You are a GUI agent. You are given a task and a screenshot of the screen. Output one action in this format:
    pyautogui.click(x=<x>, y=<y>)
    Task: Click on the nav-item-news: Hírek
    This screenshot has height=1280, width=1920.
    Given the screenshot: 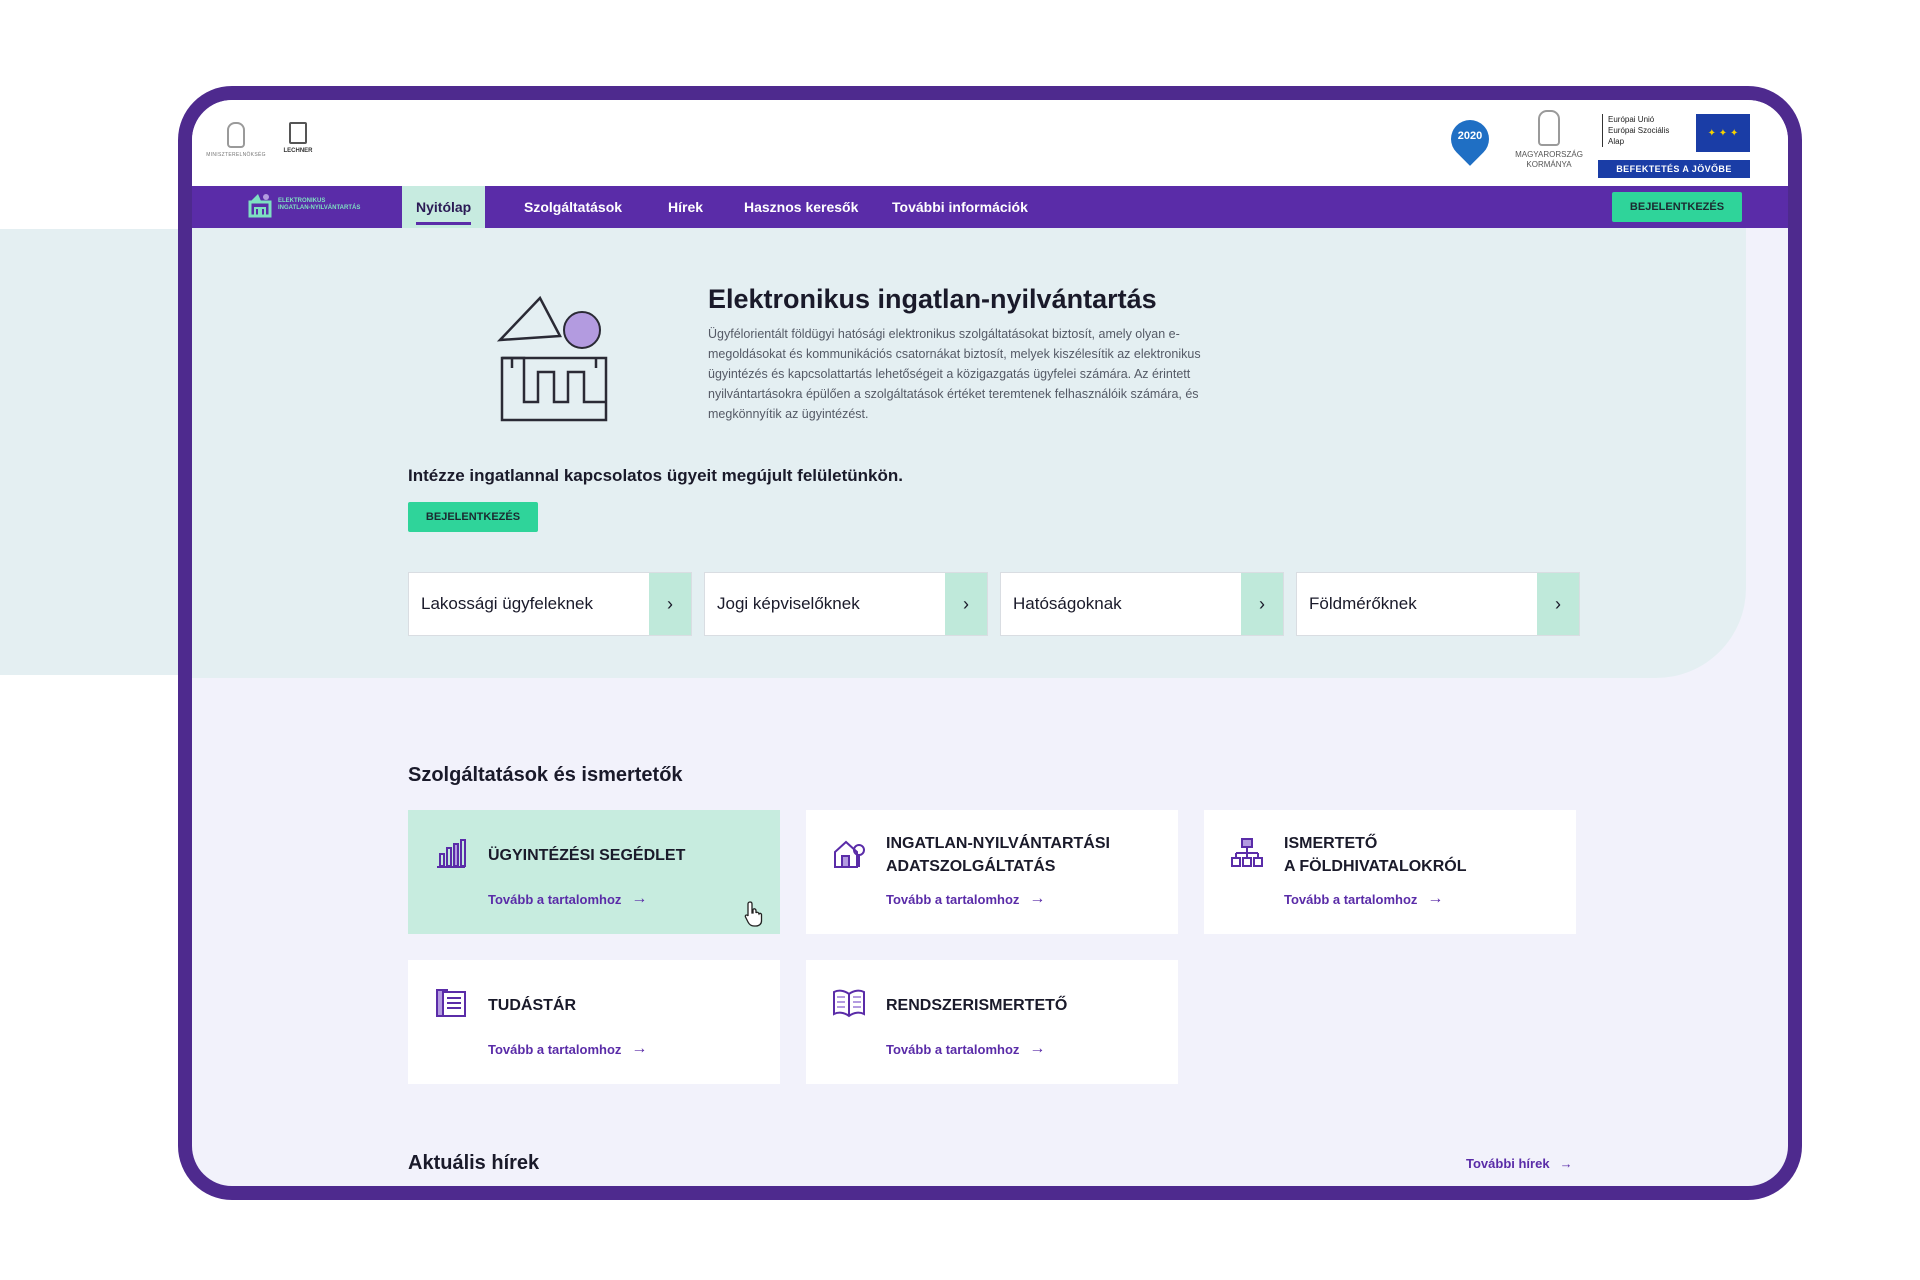 What is the action you would take?
    pyautogui.click(x=685, y=207)
    